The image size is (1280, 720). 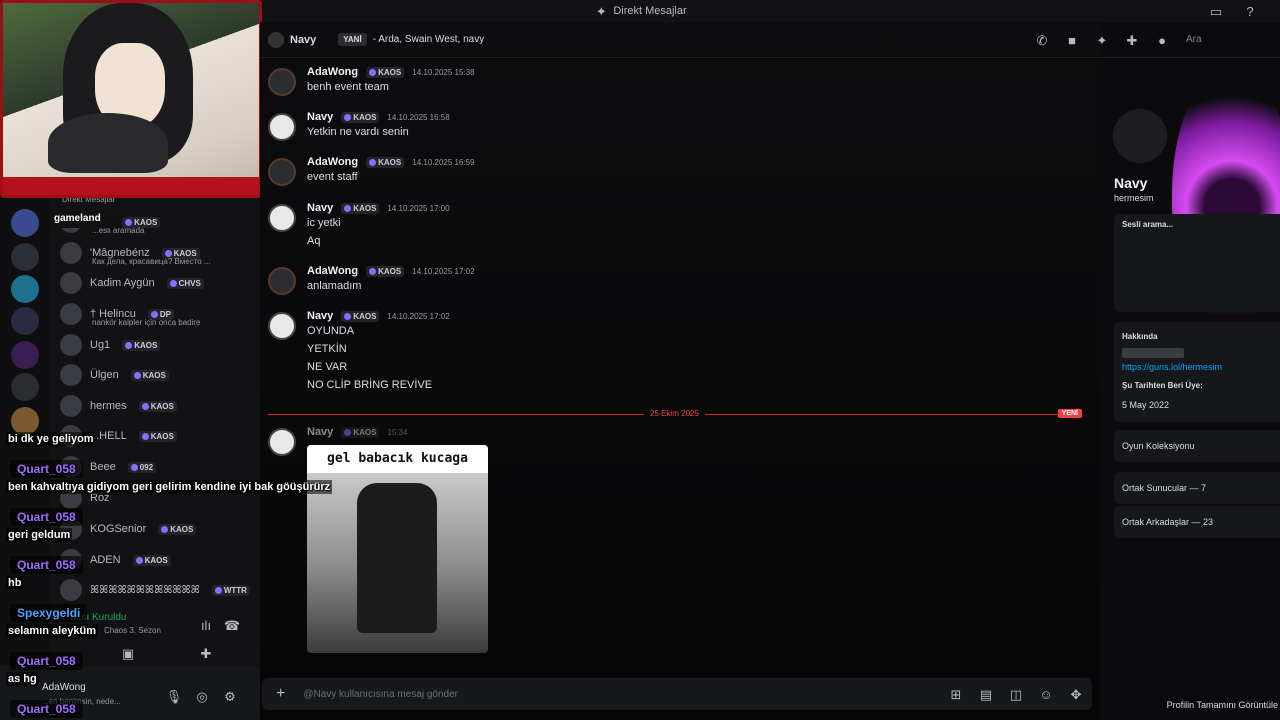 I want to click on stream-chat-username: Spexygeldi, so click(x=49, y=613).